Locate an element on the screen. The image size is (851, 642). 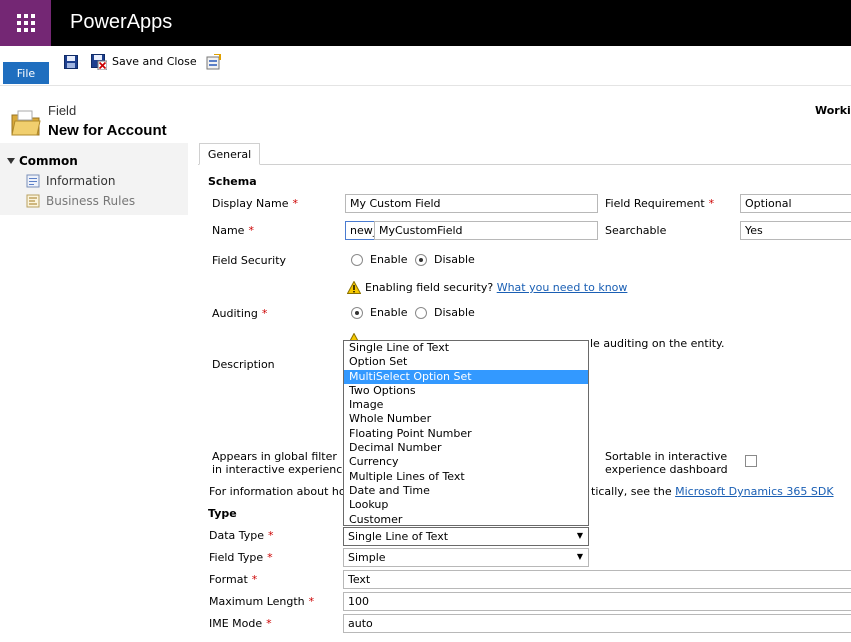
data-type-option: Single Line of Text is located at coordinates (466, 348).